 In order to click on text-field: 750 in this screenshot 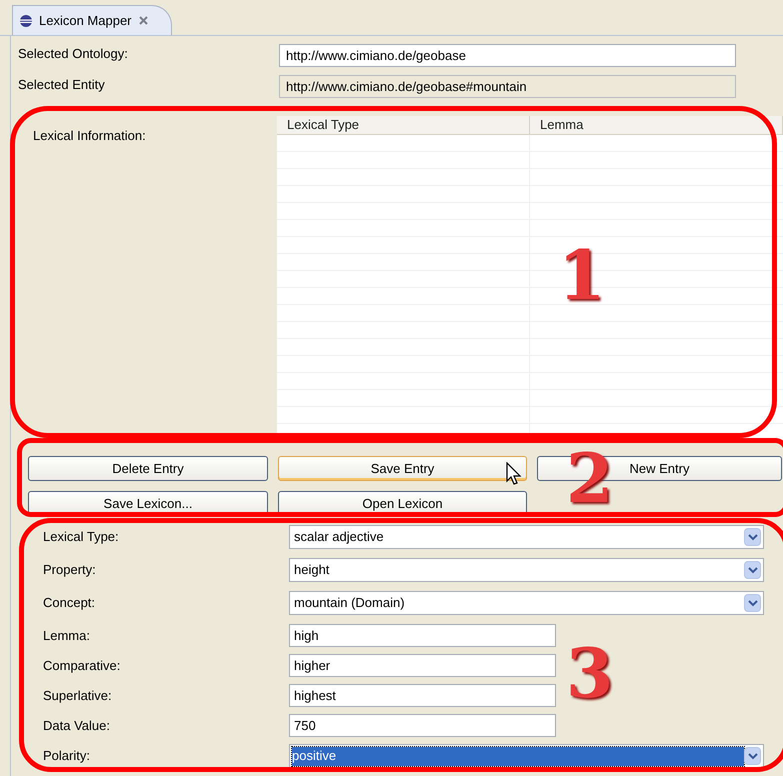, I will do `click(422, 725)`.